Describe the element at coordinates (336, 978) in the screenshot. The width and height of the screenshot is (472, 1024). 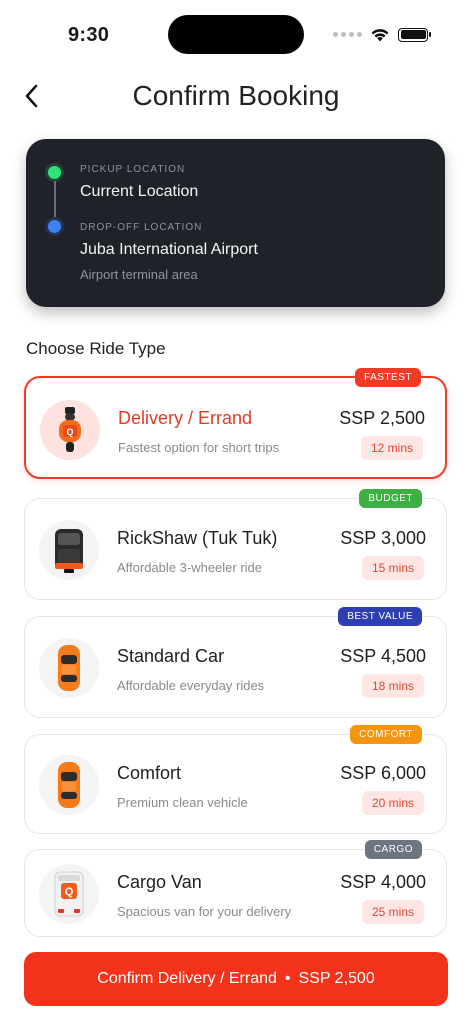
I see `confirm-price: SSP 2,500` at that location.